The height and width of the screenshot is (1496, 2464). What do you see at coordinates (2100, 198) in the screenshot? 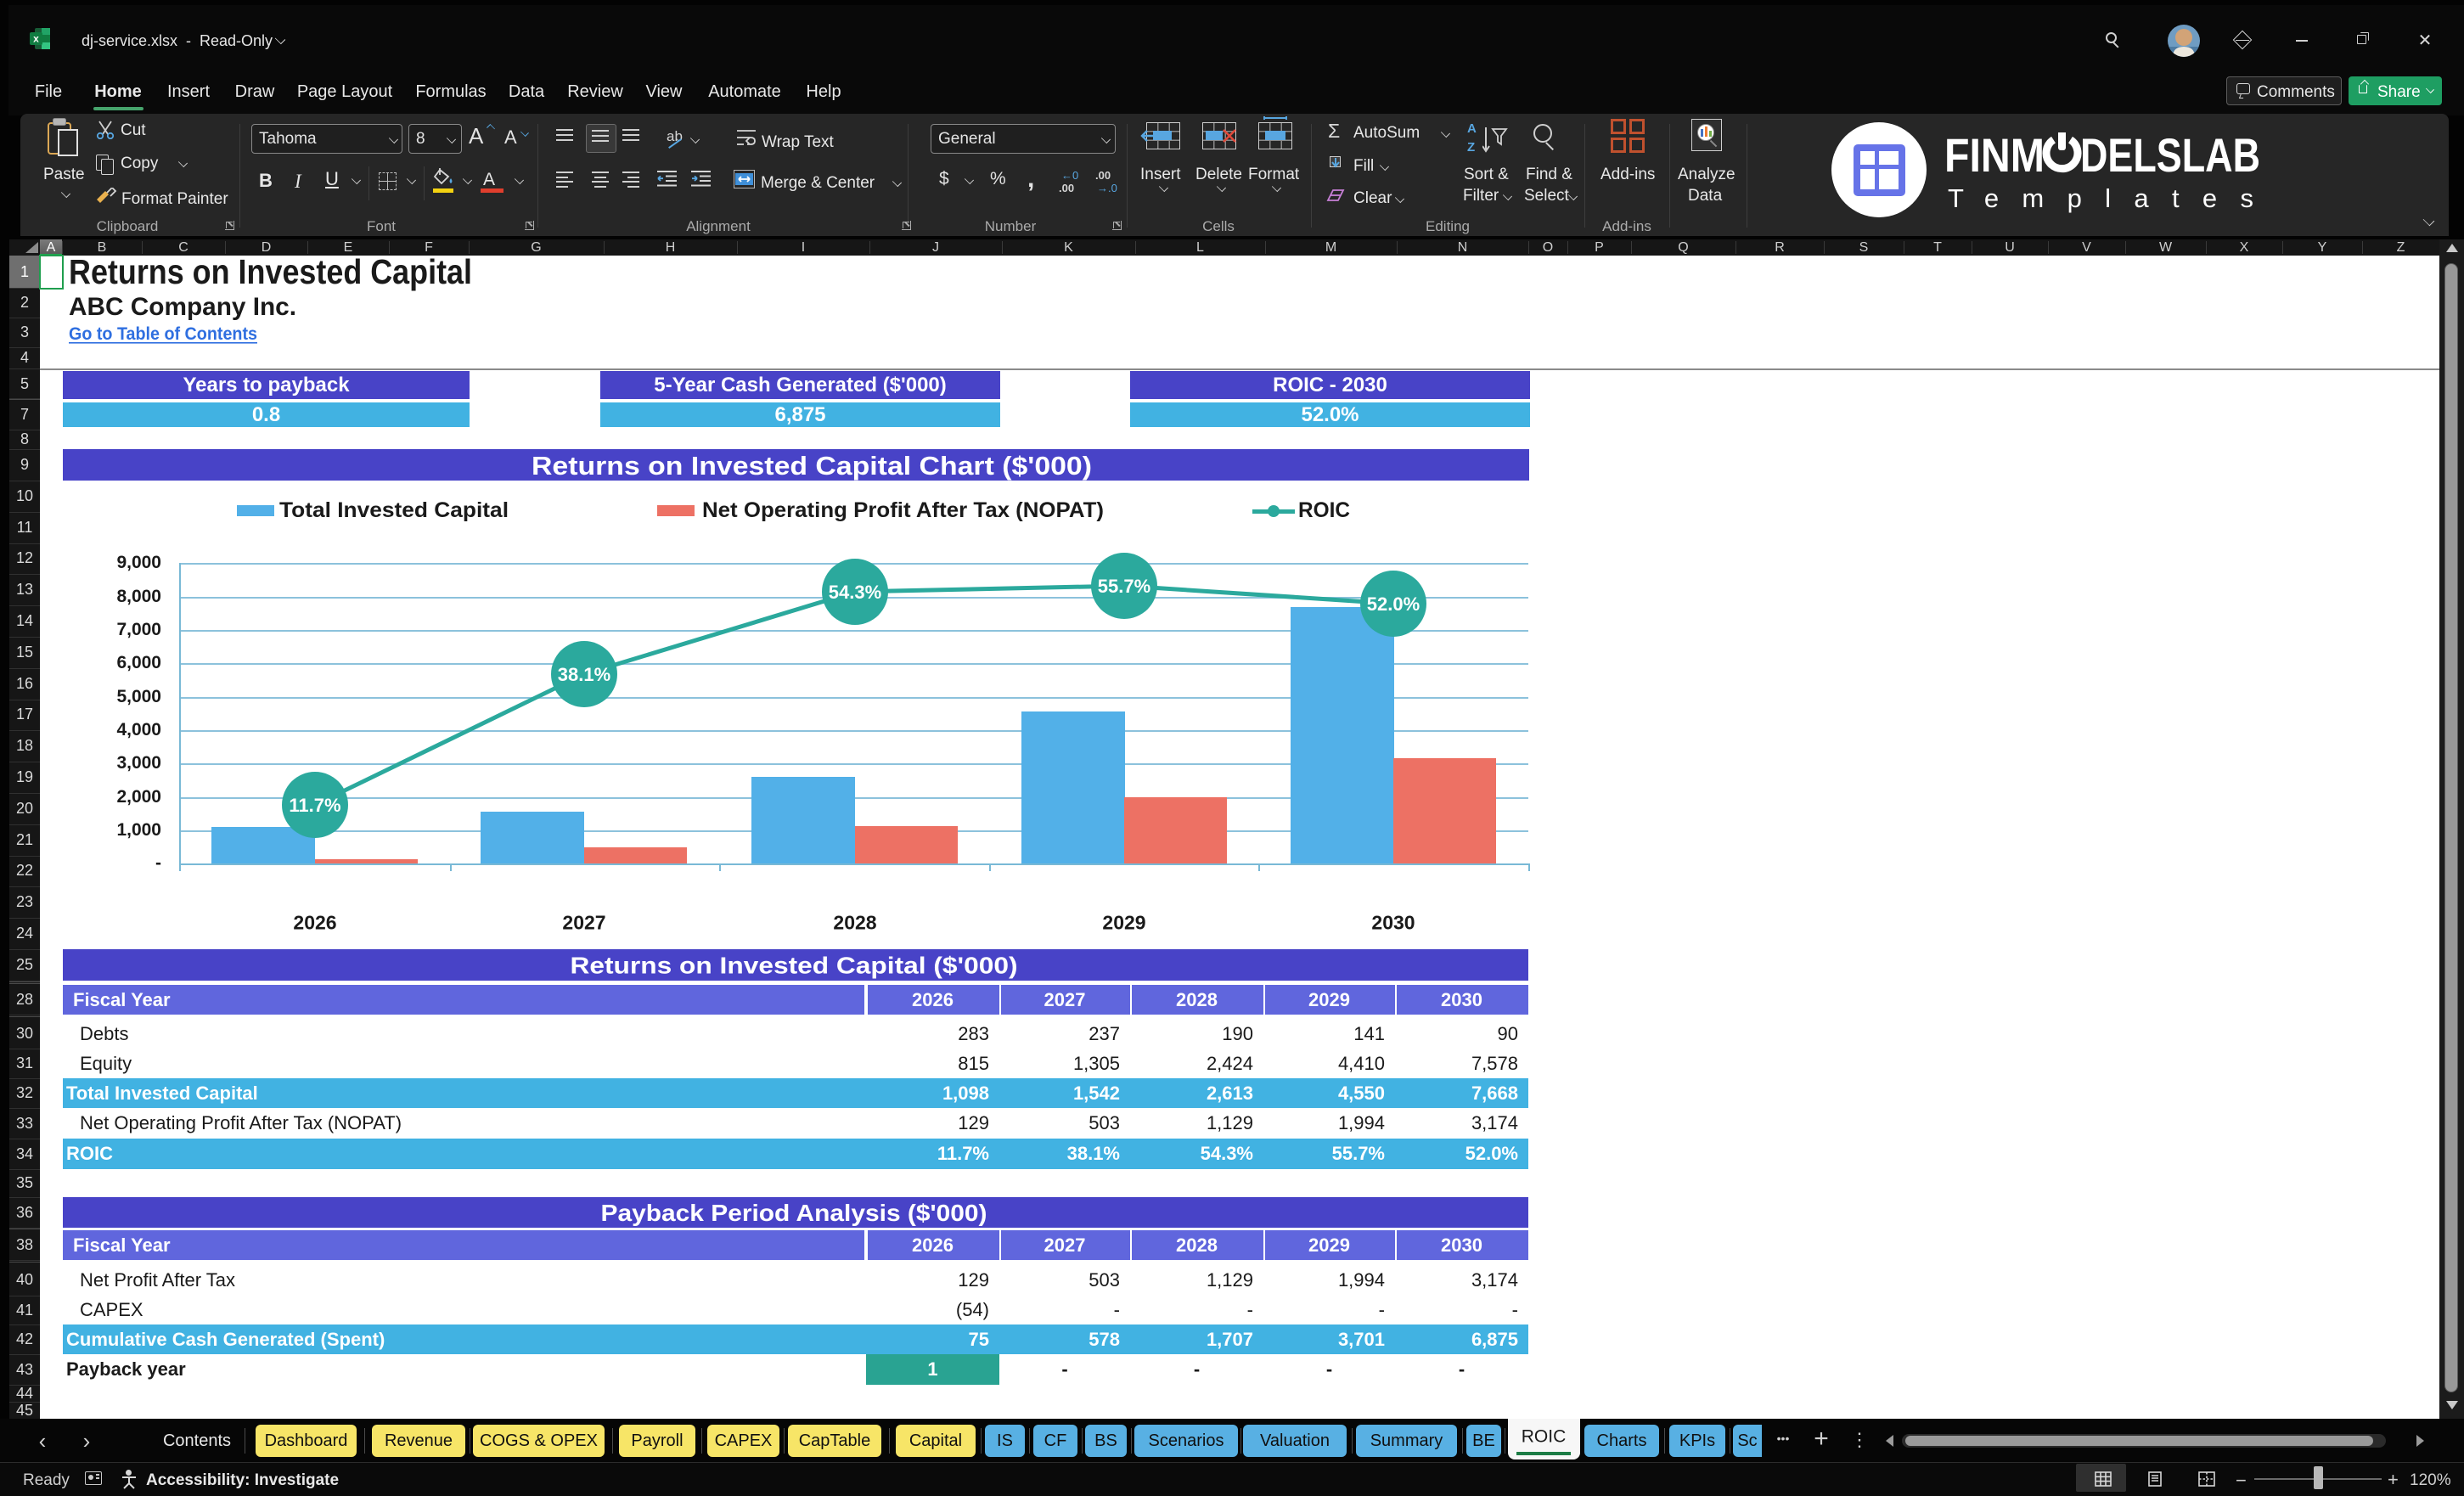
I see `svg-text: Templates` at bounding box center [2100, 198].